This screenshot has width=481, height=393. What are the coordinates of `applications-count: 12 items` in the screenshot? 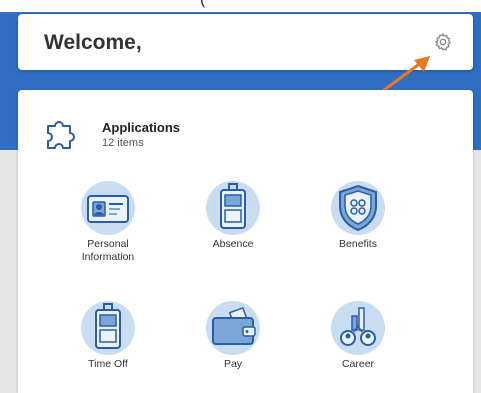 It's located at (123, 143).